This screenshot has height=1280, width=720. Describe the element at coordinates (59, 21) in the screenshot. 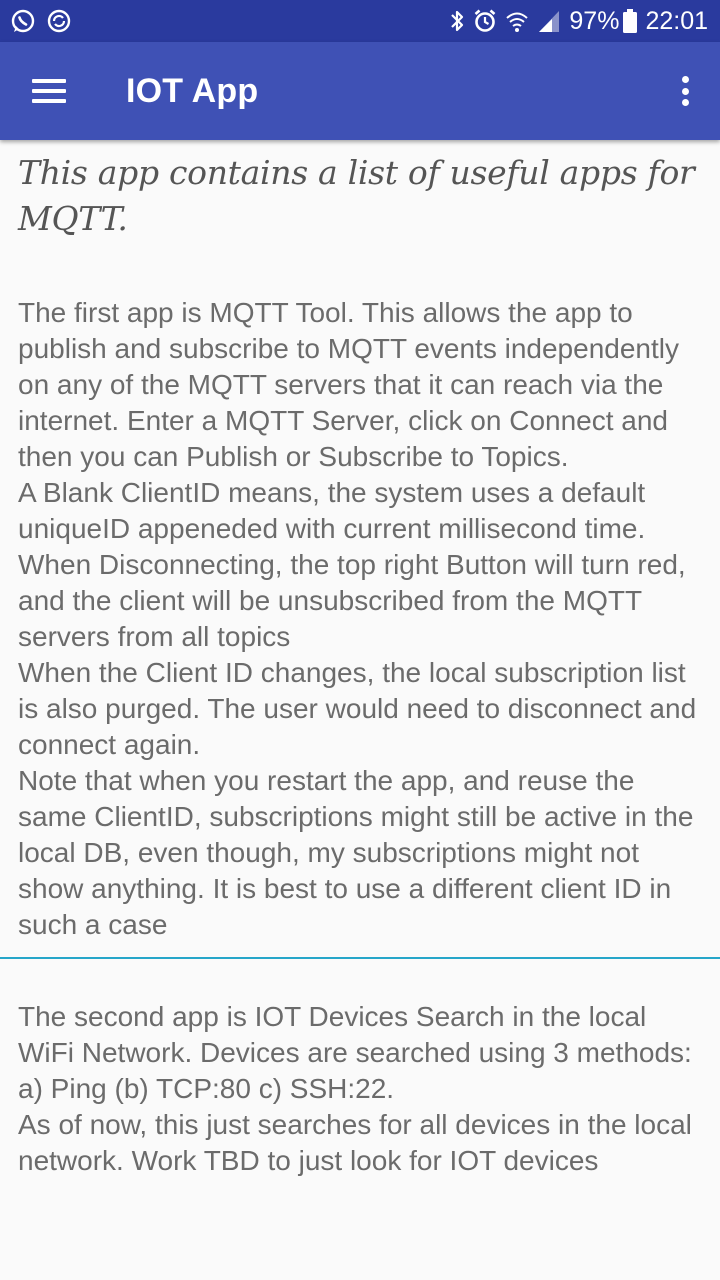

I see `sync-icon` at that location.